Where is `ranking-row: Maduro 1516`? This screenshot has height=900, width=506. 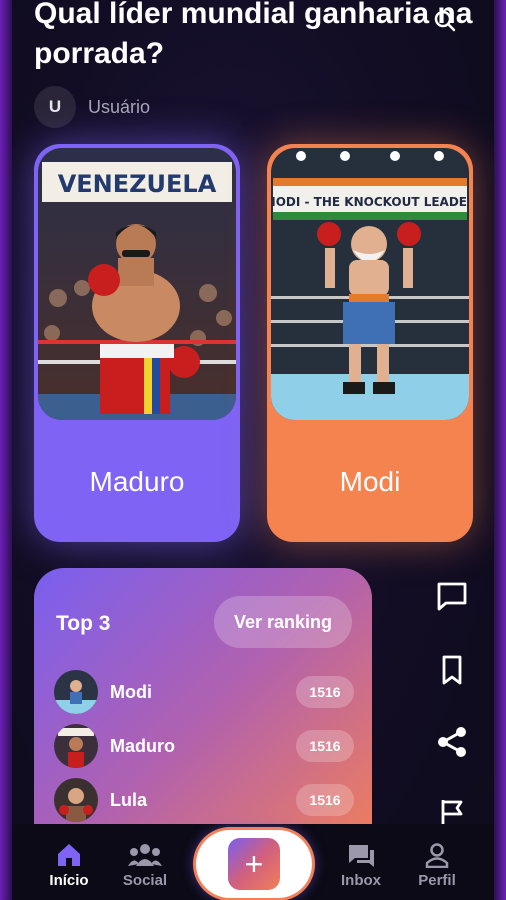
ranking-row: Maduro 1516 is located at coordinates (204, 746).